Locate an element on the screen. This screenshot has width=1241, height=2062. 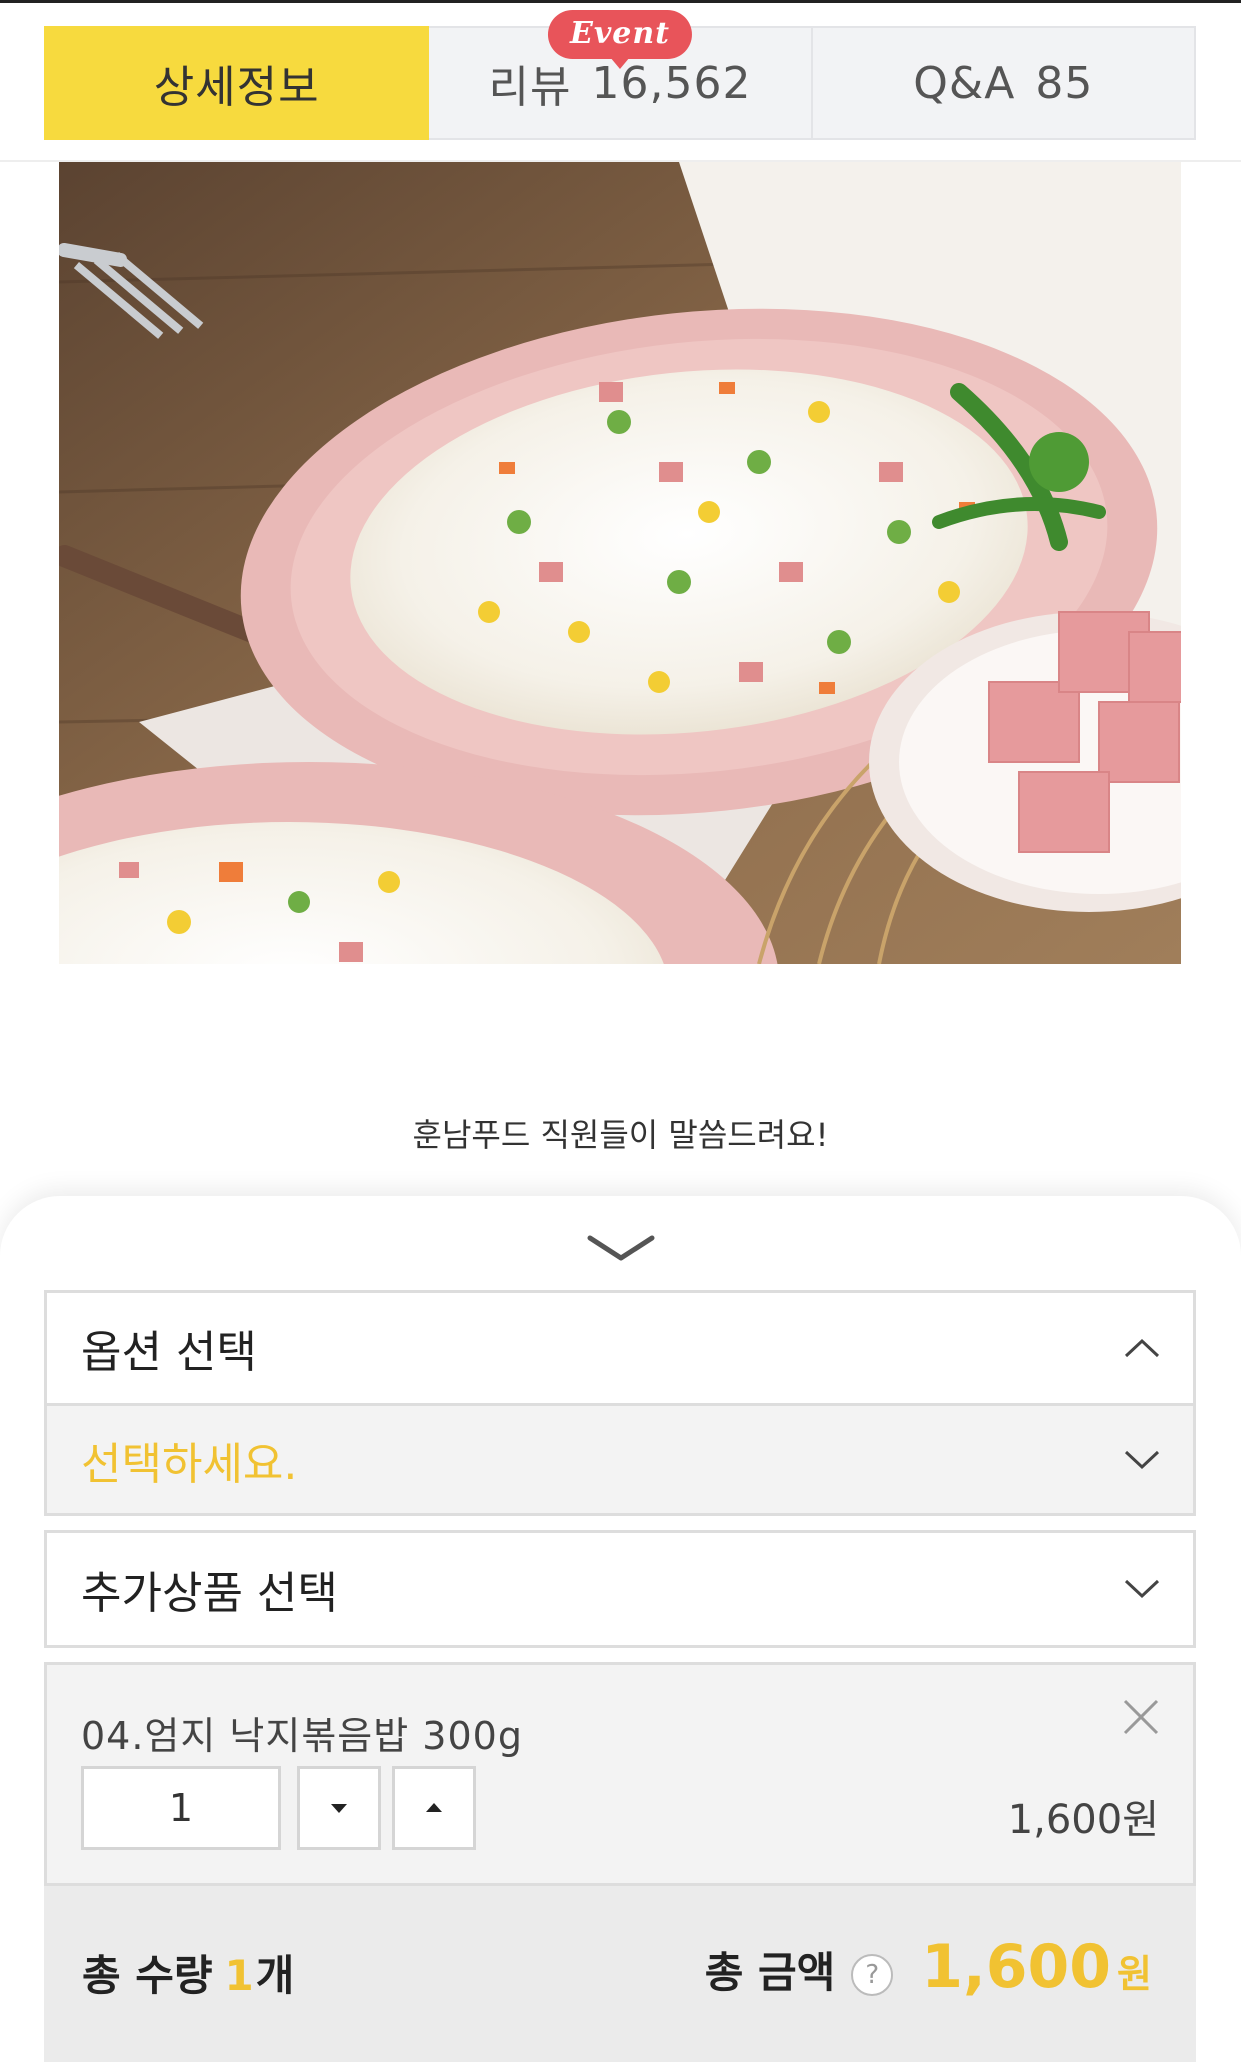
addon-select-box: 추가상품 선택 is located at coordinates (620, 1589).